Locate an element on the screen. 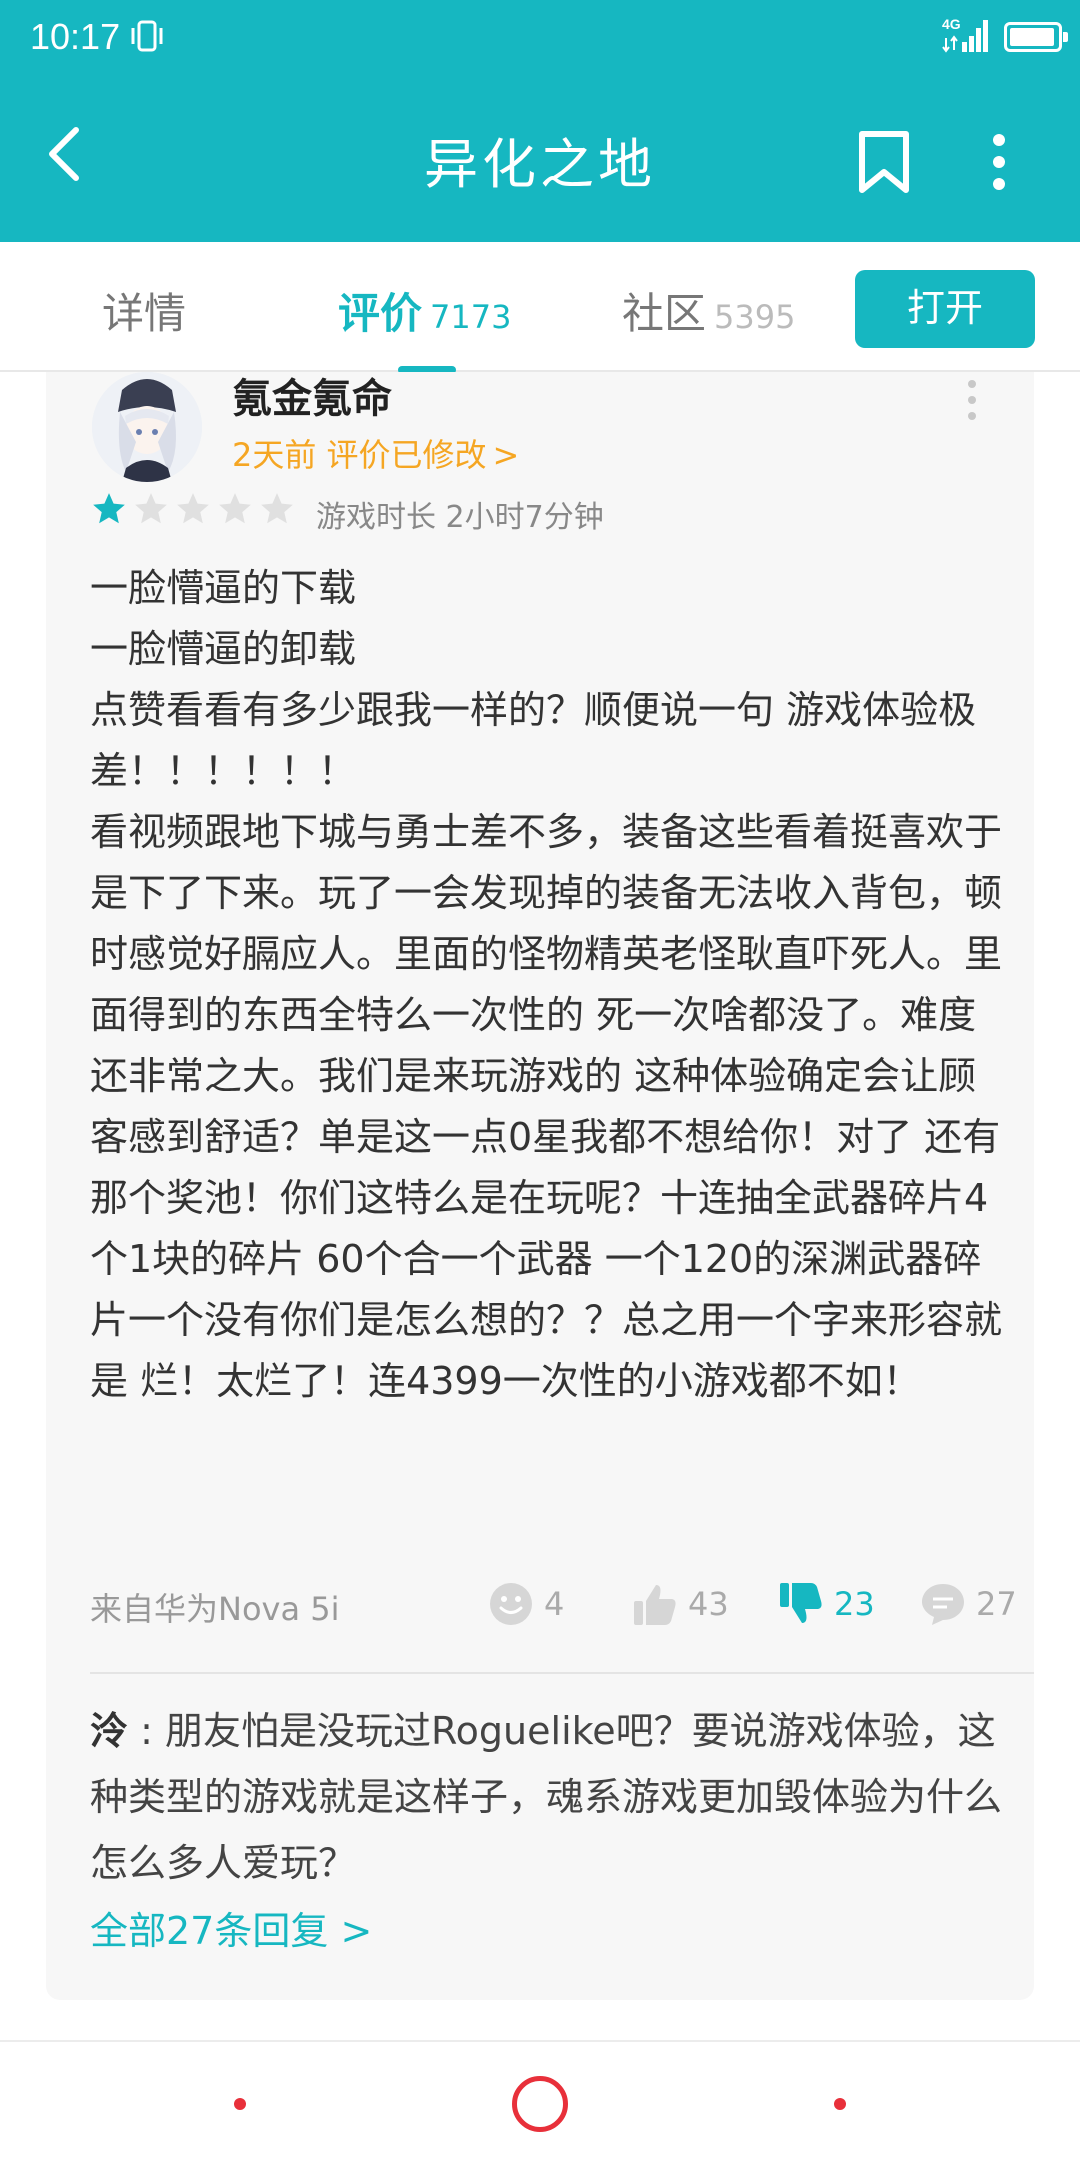 This screenshot has height=2160, width=1080. smiley-icon is located at coordinates (511, 1604).